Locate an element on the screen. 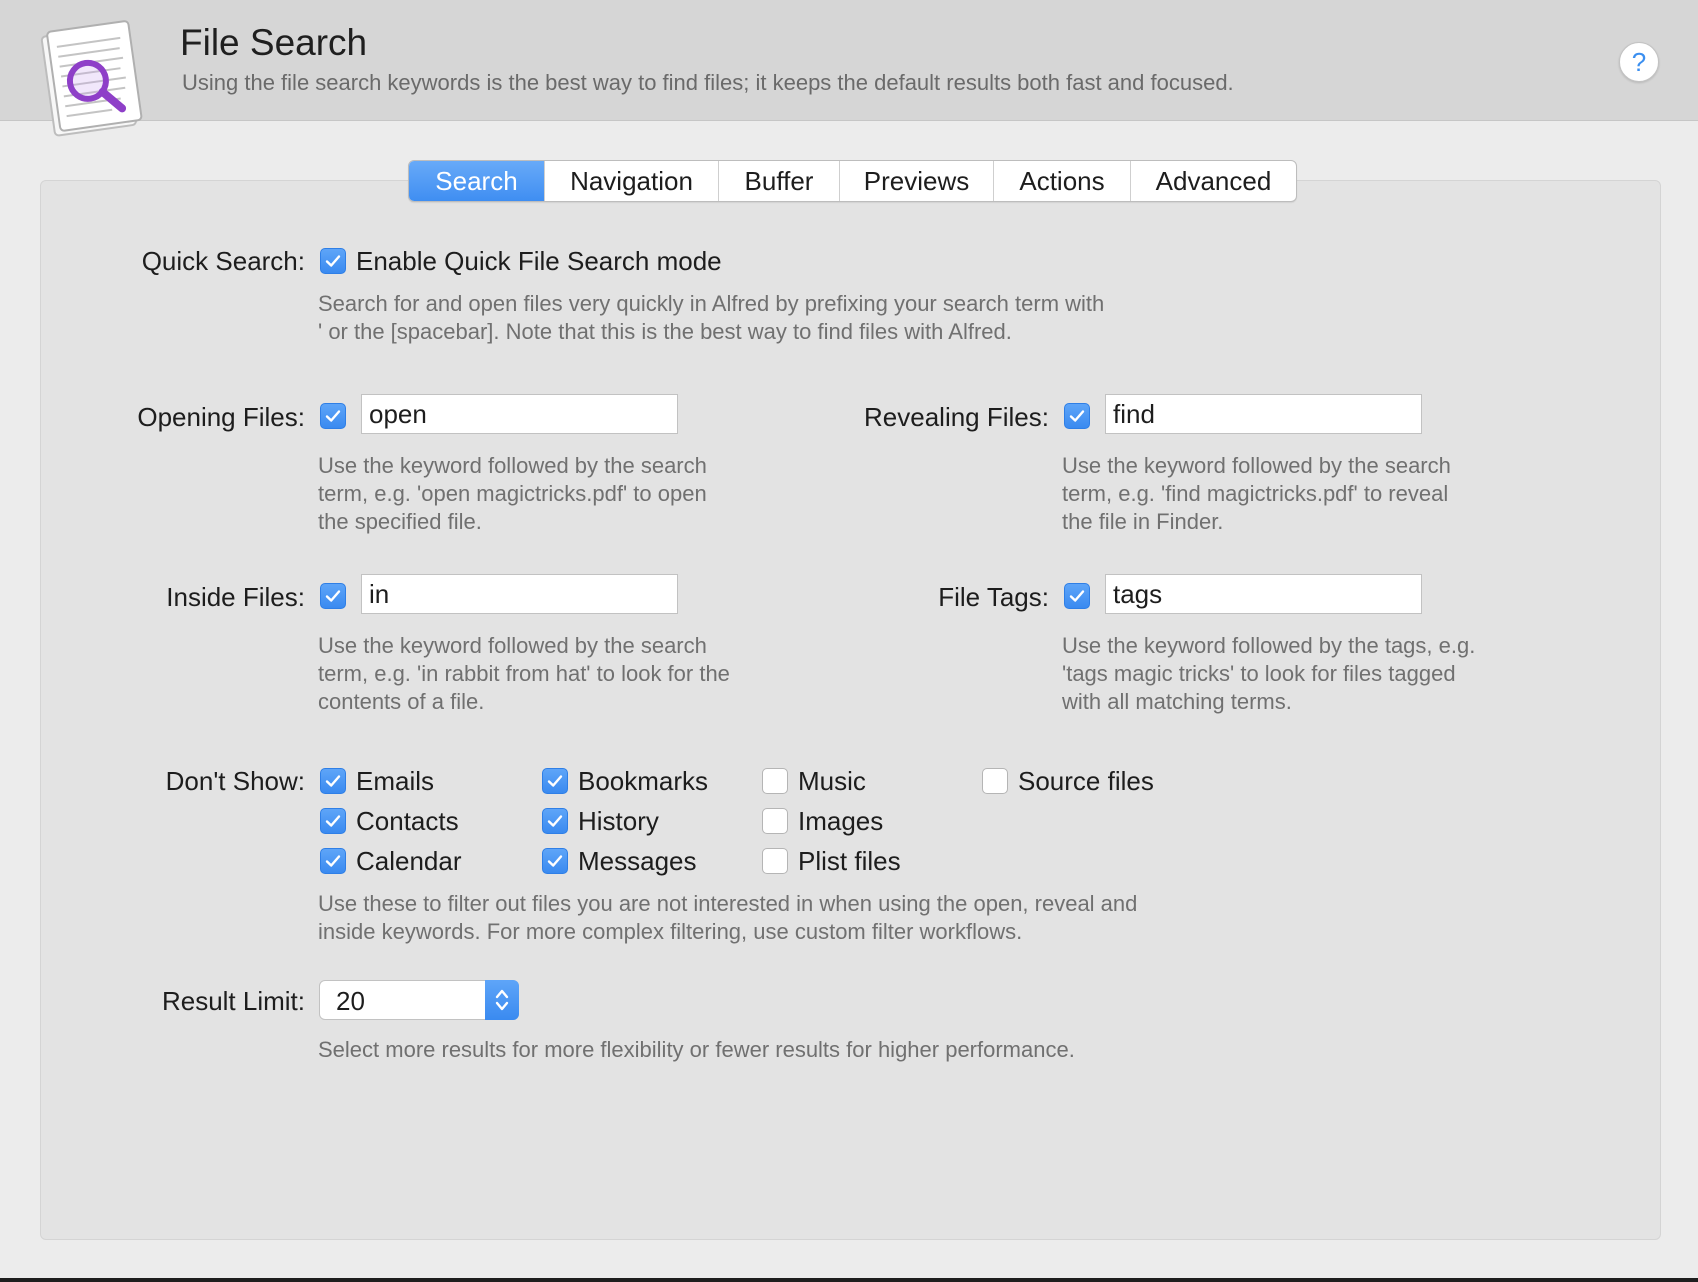  file-tags-checkbox is located at coordinates (1077, 596).